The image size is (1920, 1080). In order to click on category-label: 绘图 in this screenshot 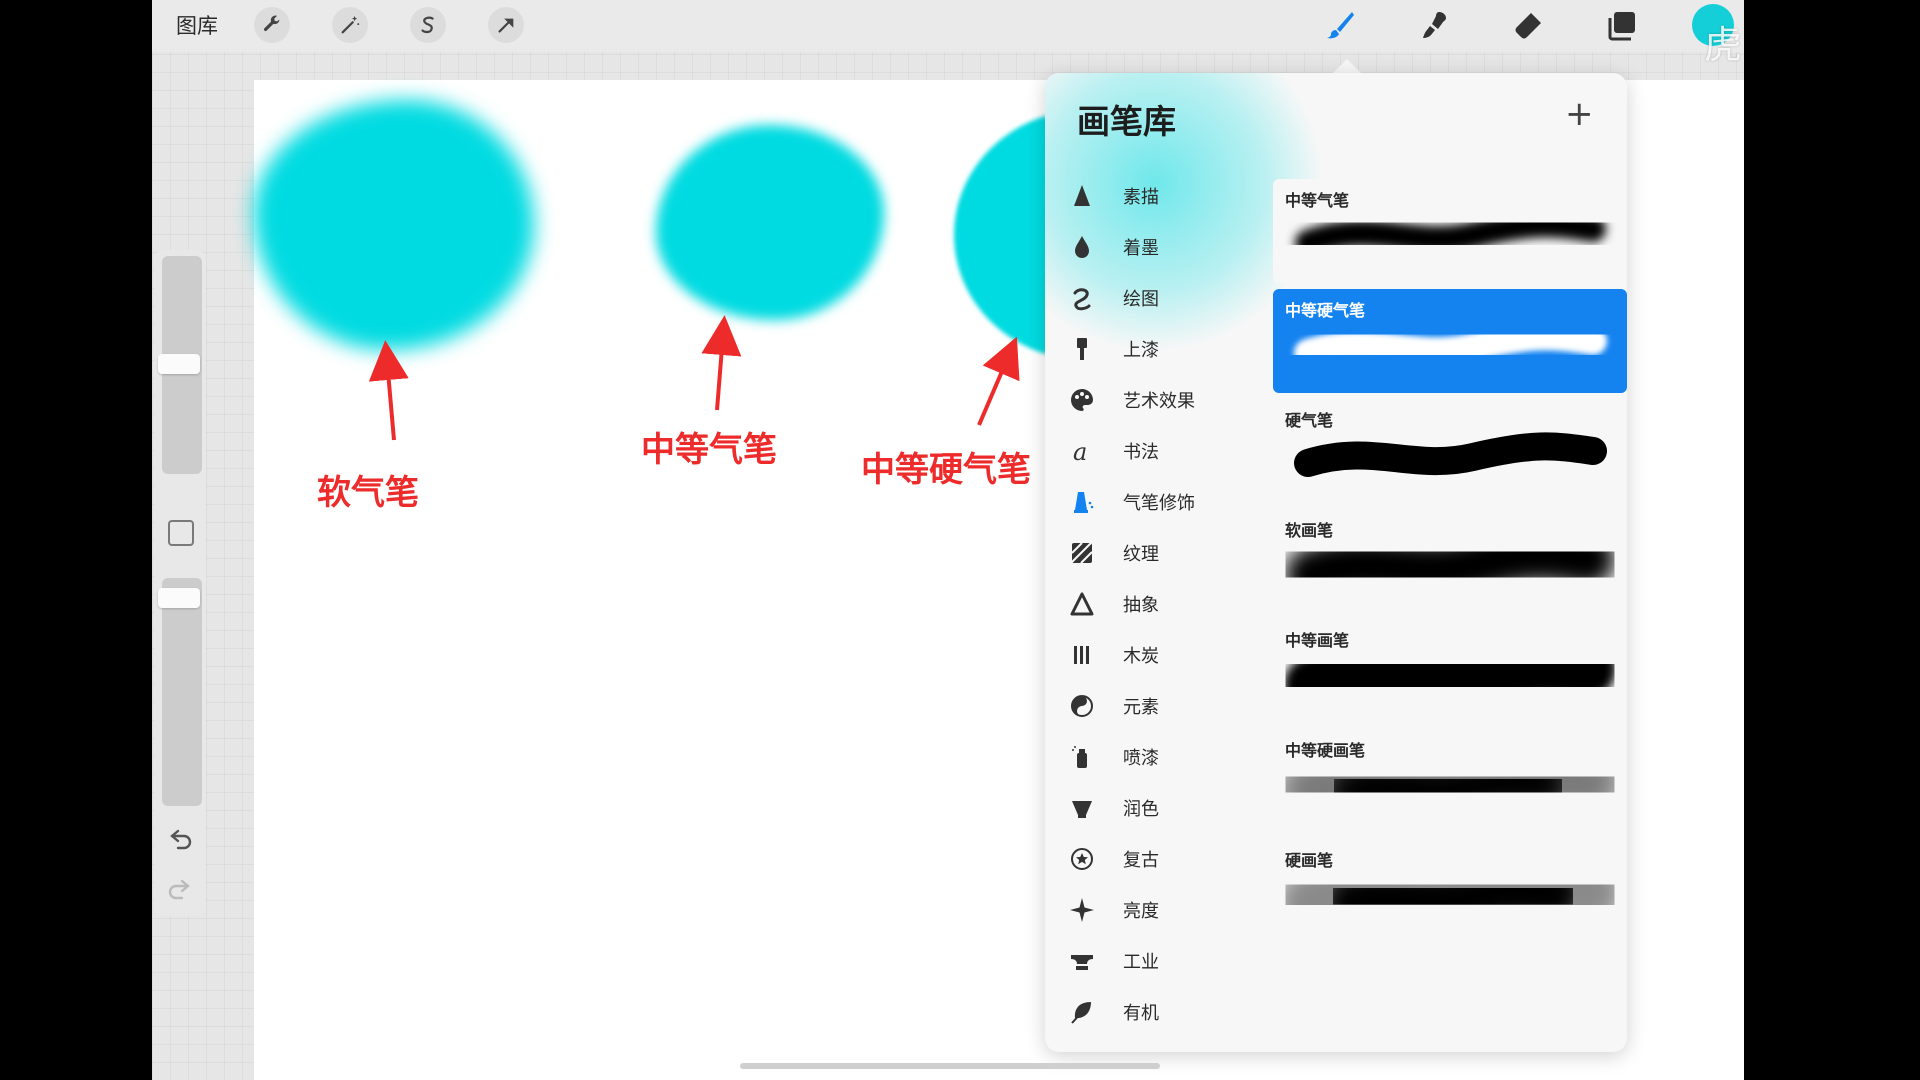, I will do `click(1141, 299)`.